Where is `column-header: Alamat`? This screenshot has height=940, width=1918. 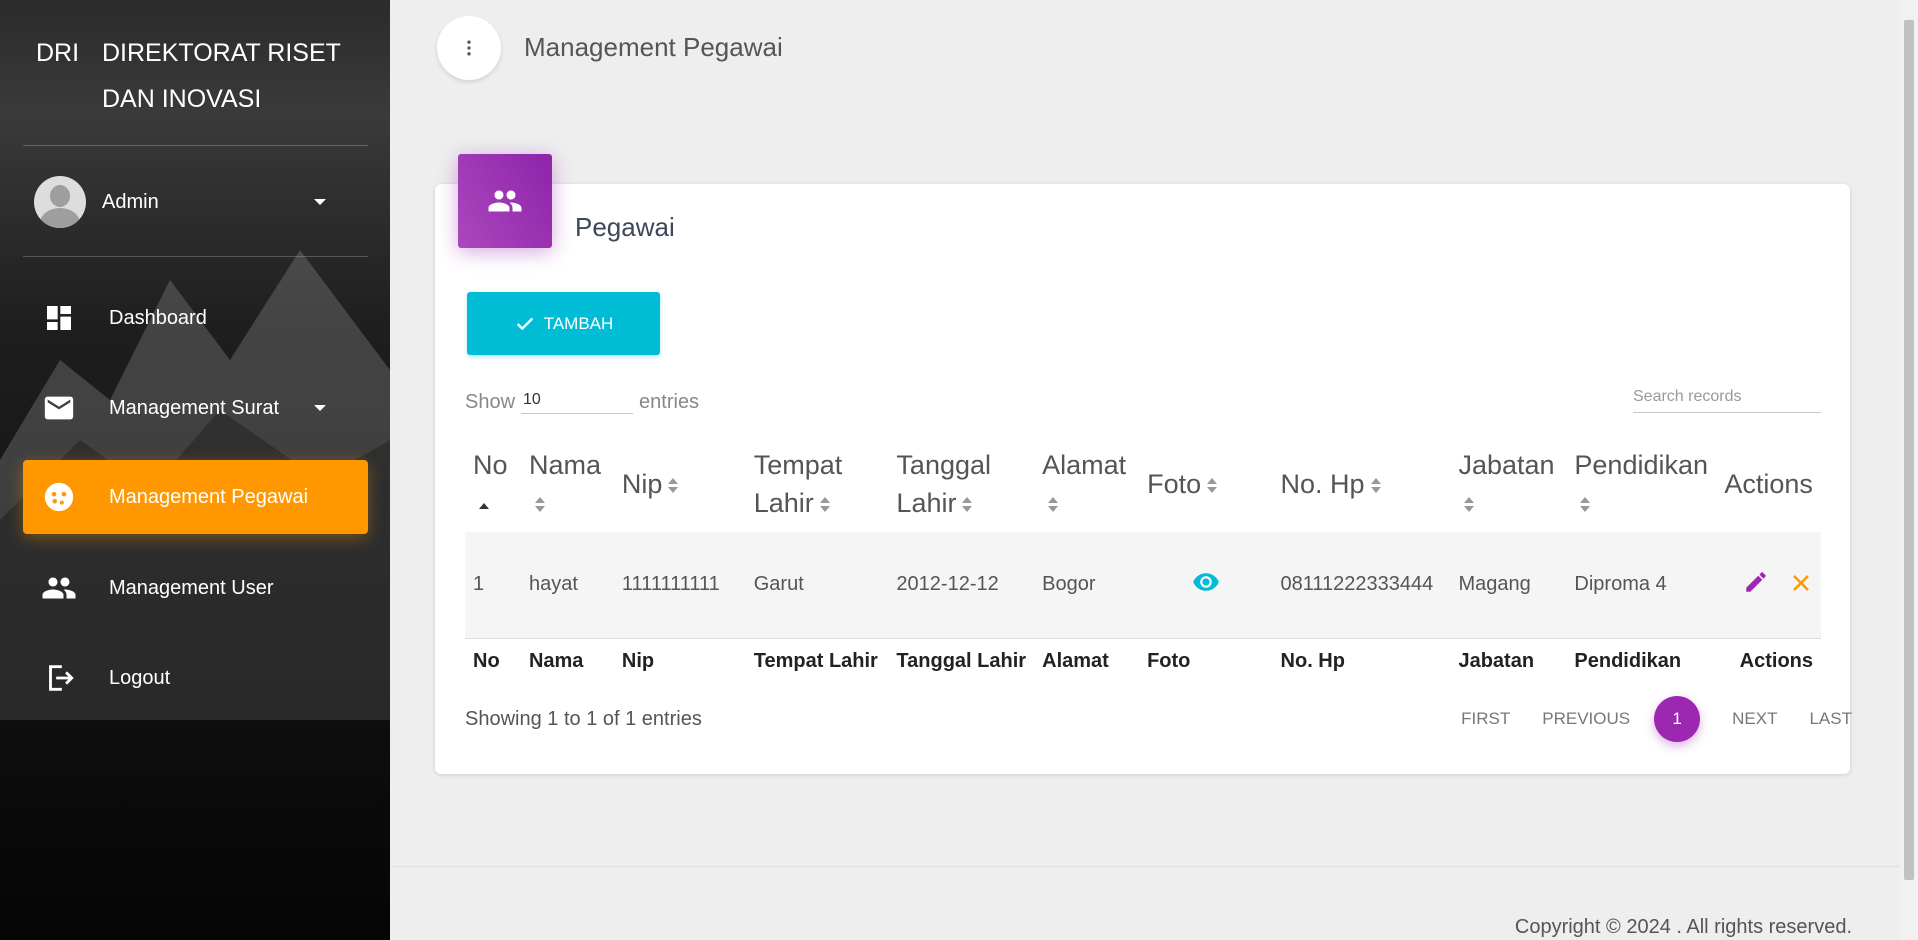 column-header: Alamat is located at coordinates (1086, 484).